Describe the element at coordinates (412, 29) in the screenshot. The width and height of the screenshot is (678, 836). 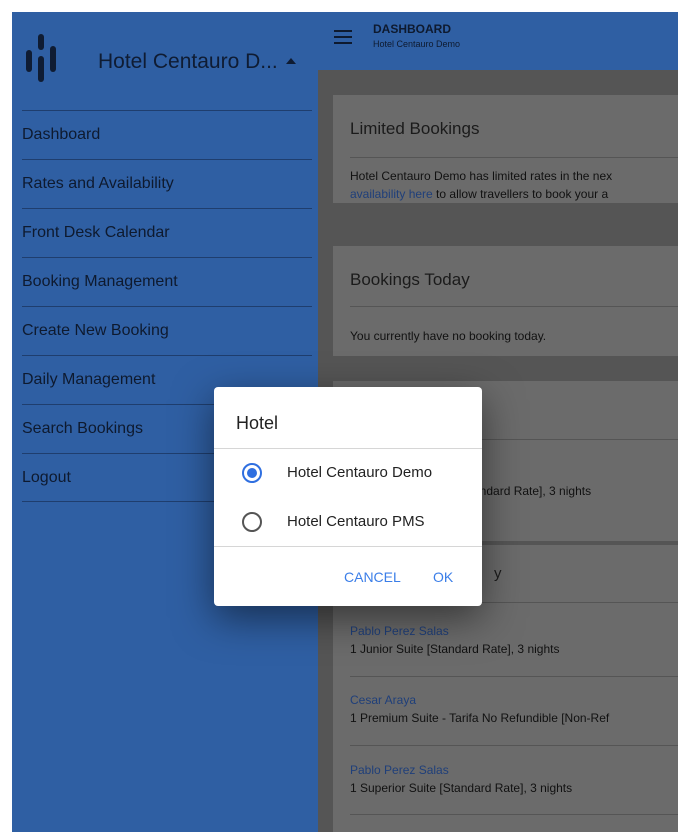
I see `page-title: DASHBOARD` at that location.